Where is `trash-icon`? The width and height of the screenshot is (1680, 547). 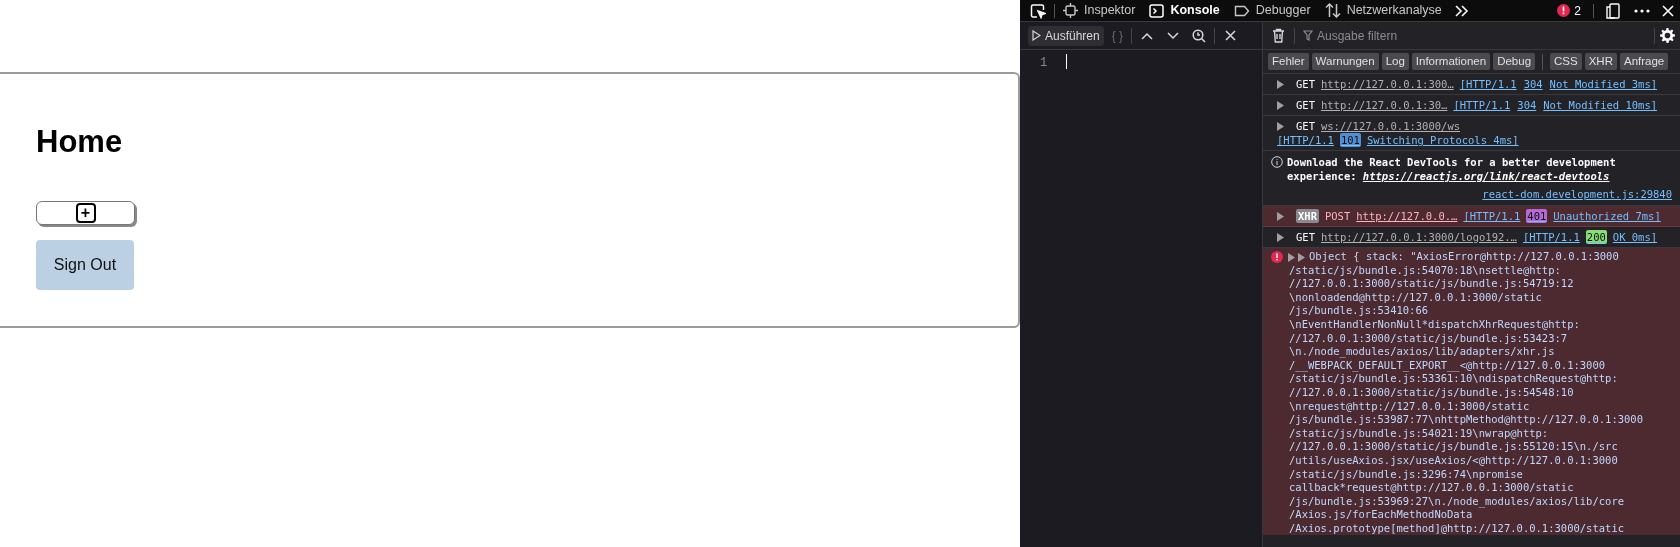 trash-icon is located at coordinates (1278, 35).